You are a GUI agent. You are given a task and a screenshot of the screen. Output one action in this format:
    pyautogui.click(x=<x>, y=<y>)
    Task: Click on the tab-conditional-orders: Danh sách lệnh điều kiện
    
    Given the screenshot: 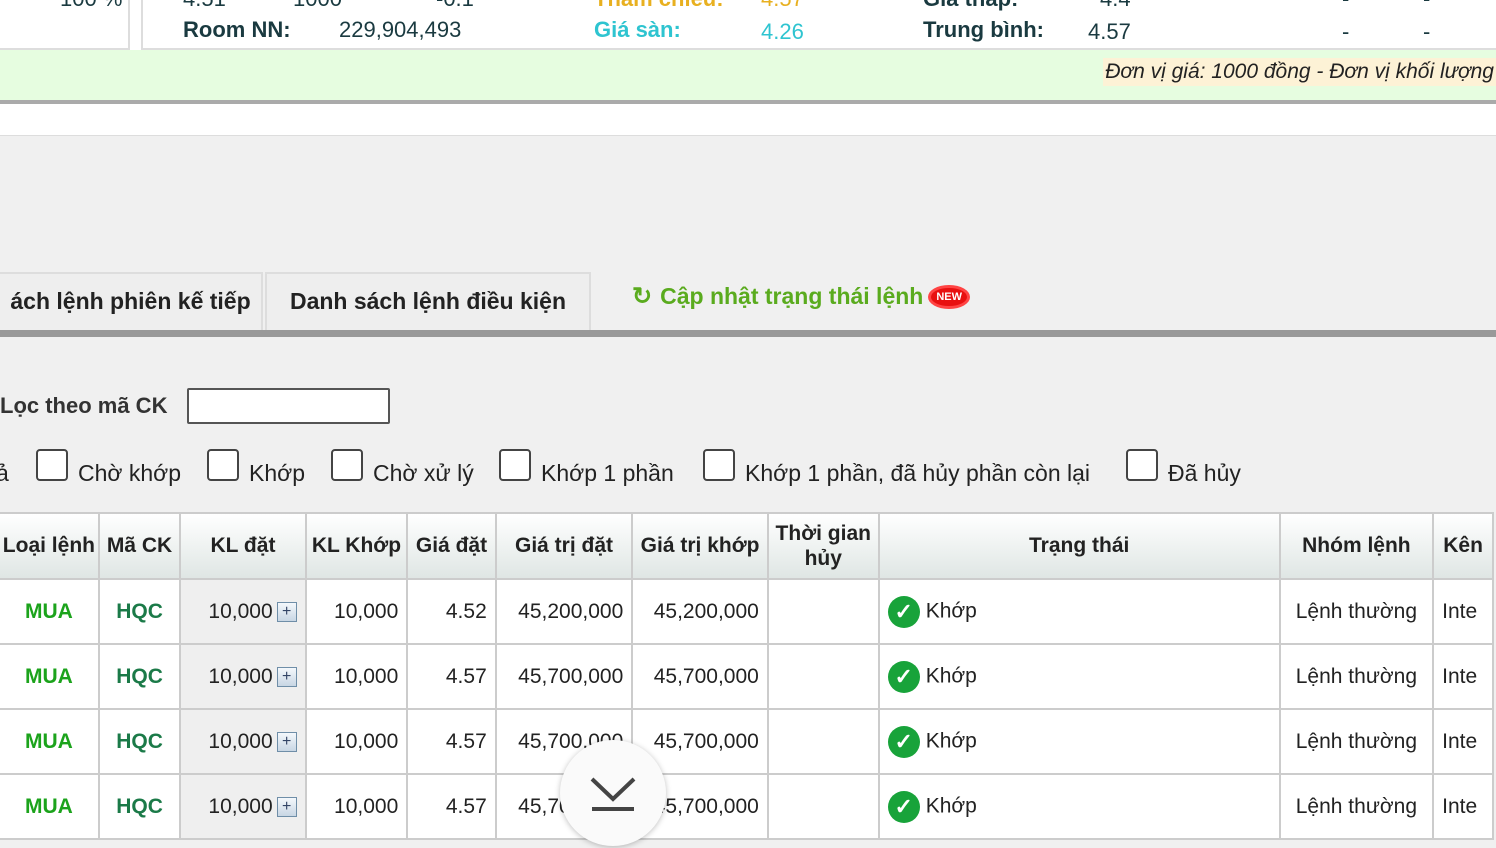 What is the action you would take?
    pyautogui.click(x=428, y=301)
    